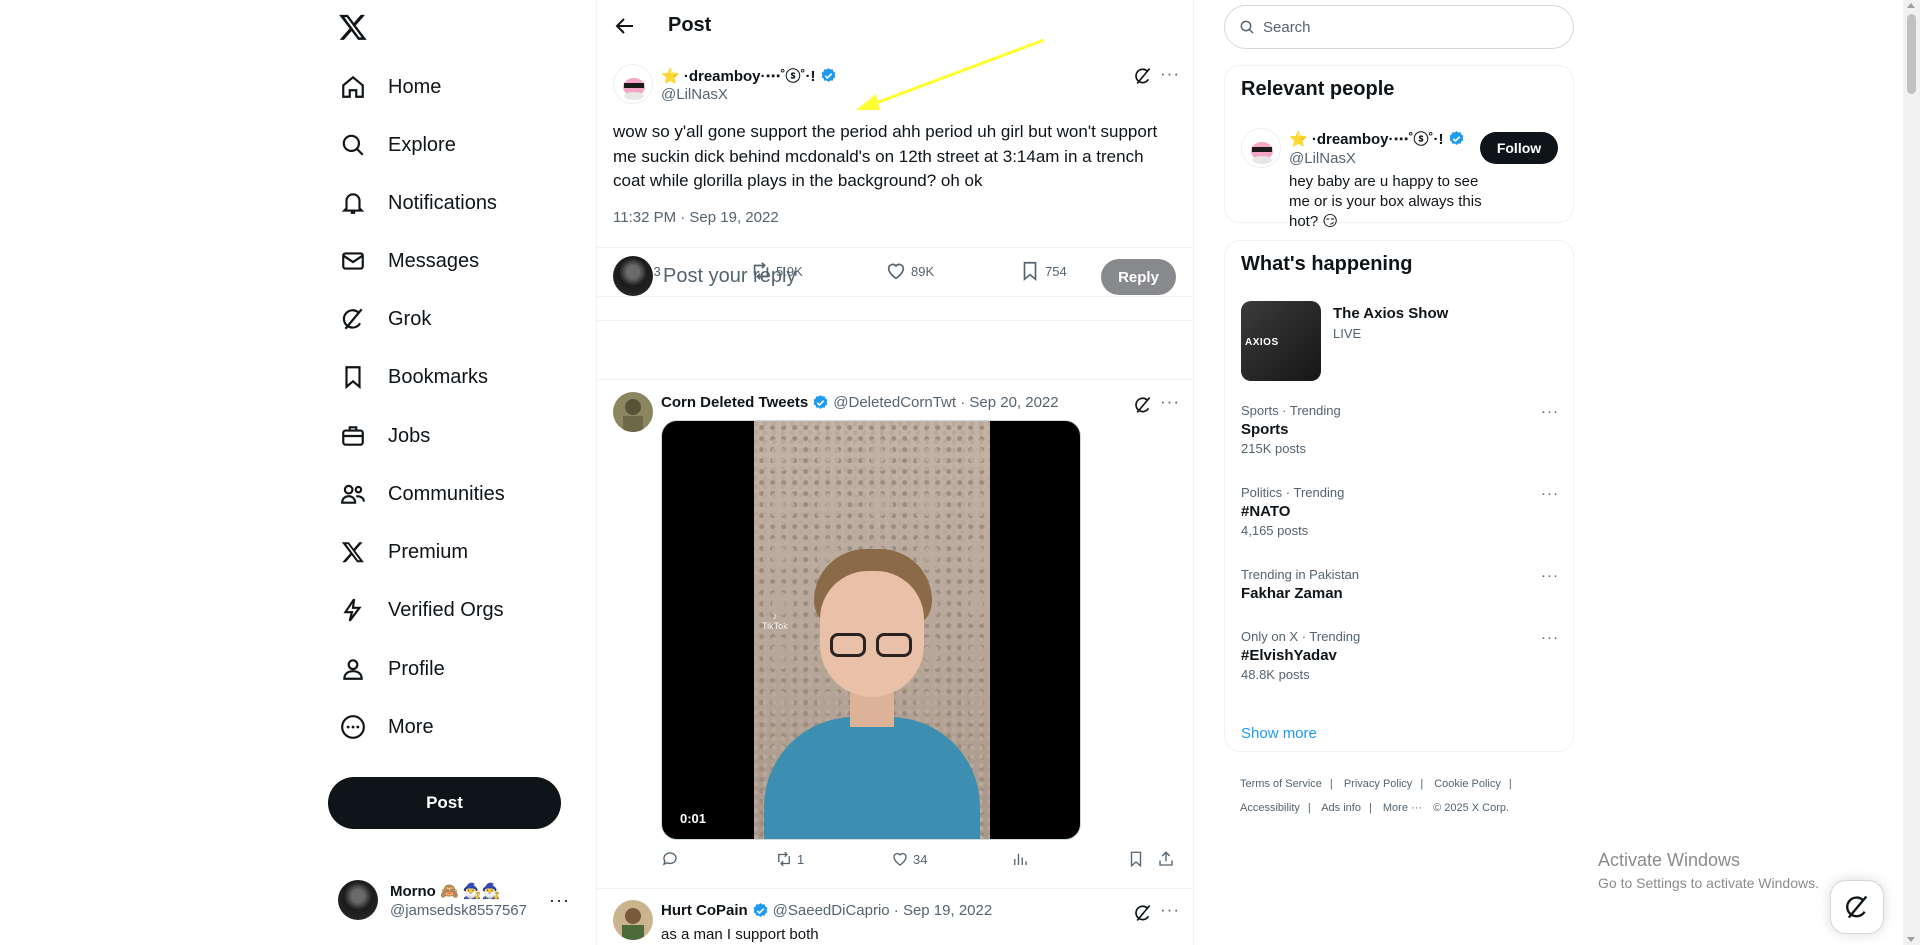 This screenshot has height=945, width=1920. What do you see at coordinates (1911, 472) in the screenshot?
I see `scrollbar` at bounding box center [1911, 472].